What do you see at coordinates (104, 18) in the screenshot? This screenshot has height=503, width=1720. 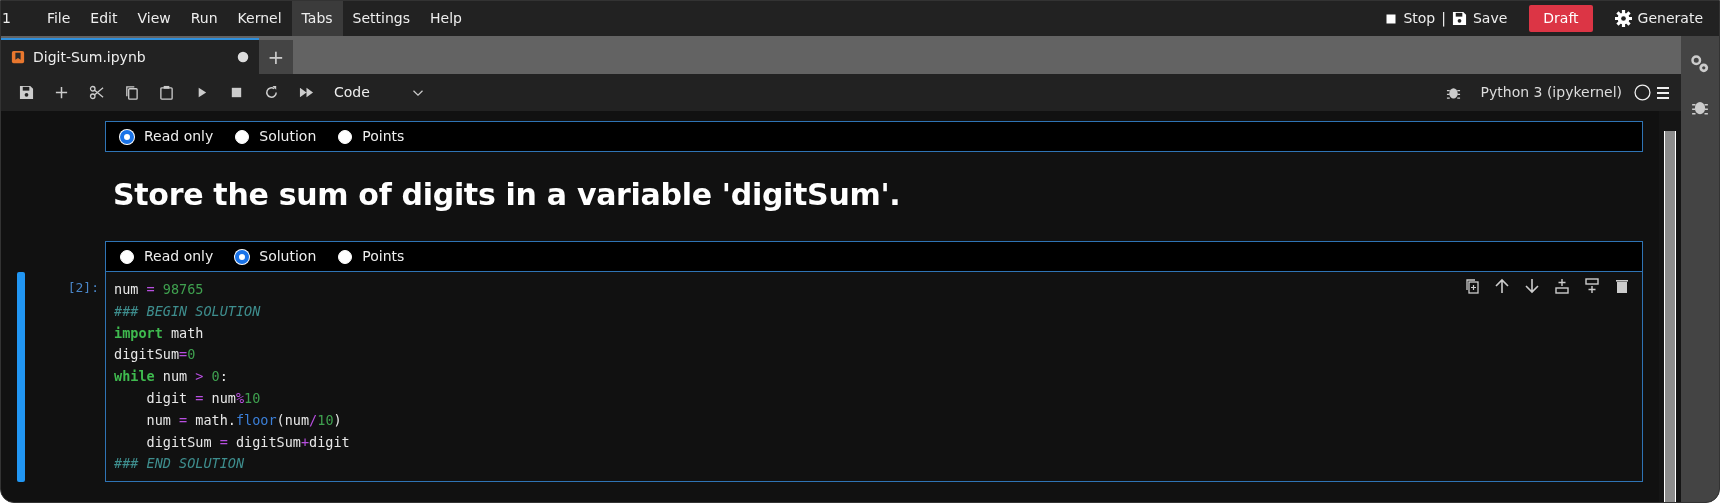 I see `menu-item: Edit` at bounding box center [104, 18].